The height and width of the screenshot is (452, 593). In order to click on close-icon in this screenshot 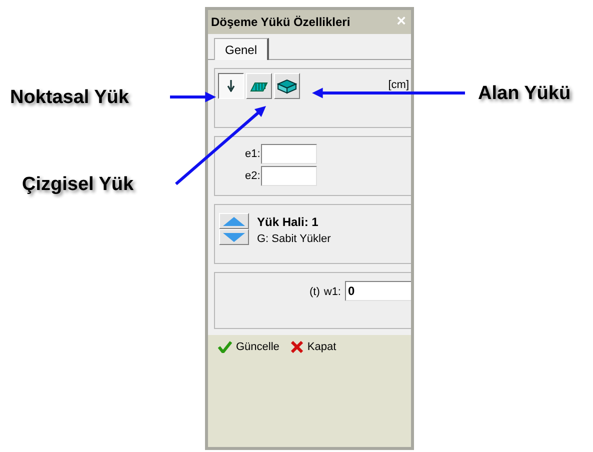, I will do `click(297, 347)`.